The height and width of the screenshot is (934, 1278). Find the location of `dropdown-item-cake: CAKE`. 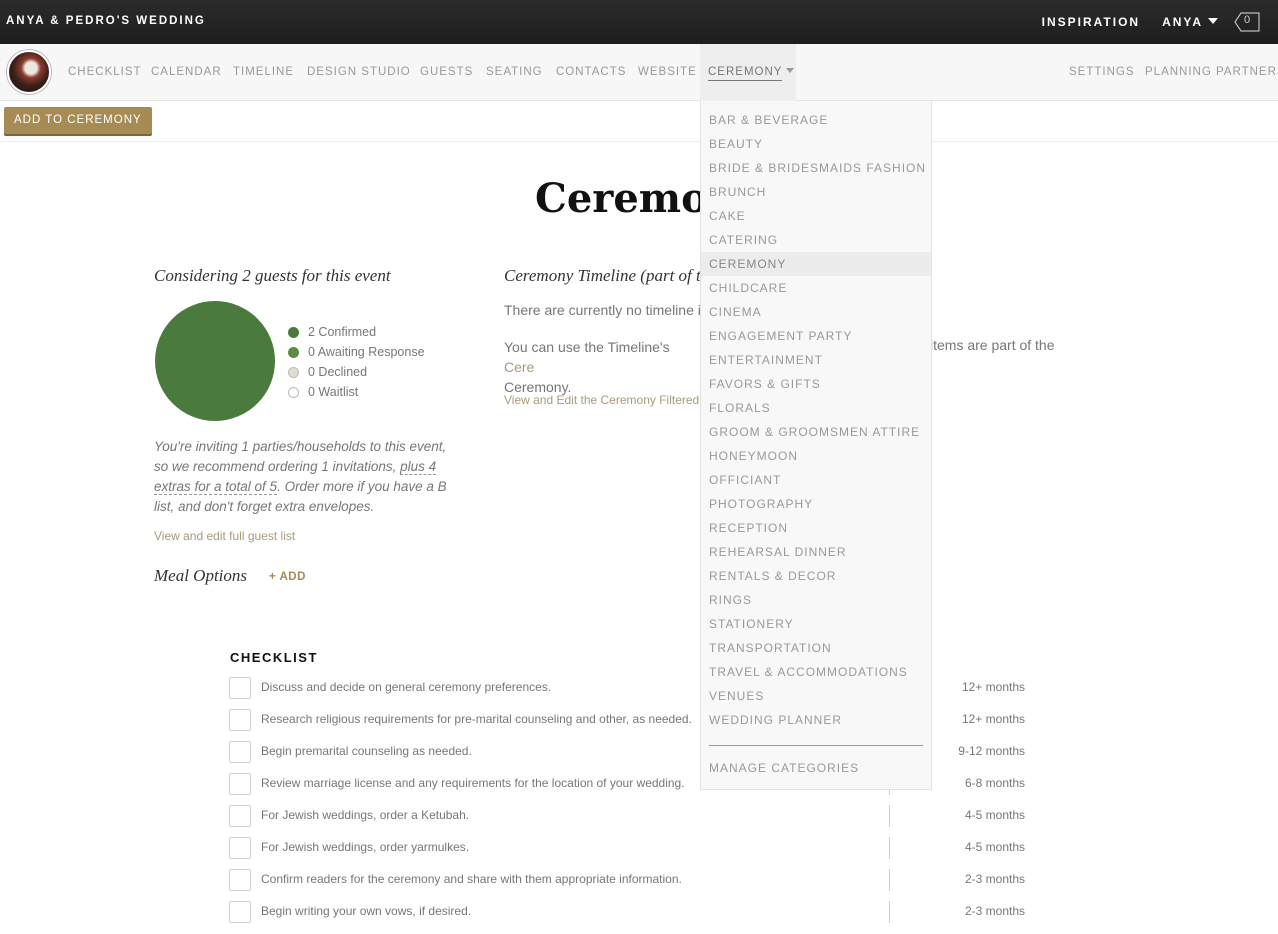

dropdown-item-cake: CAKE is located at coordinates (816, 216).